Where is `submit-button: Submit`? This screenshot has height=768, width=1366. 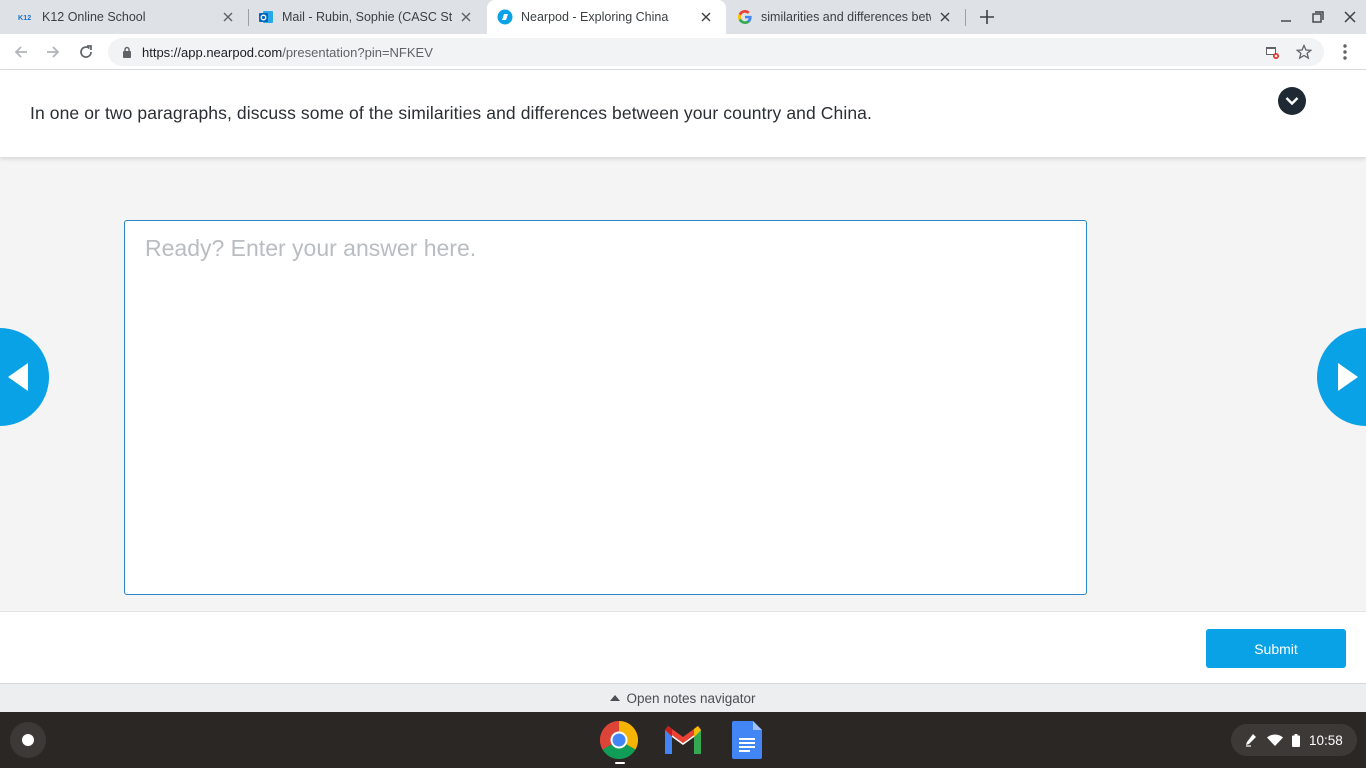 submit-button: Submit is located at coordinates (1276, 648).